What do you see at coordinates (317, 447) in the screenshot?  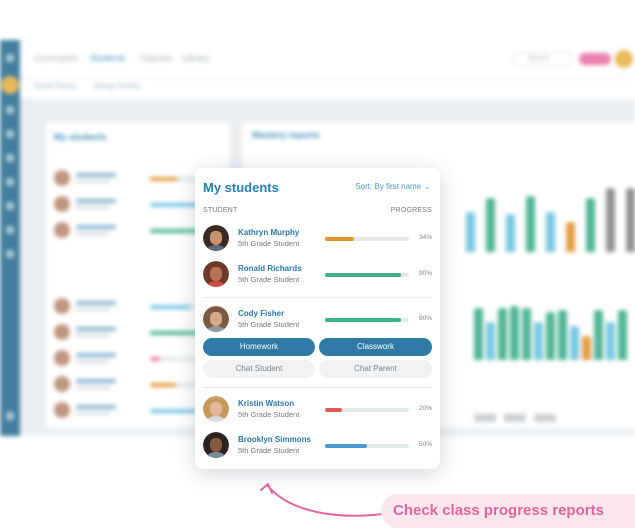 I see `student-row: Brooklyn Simmons 5th Grade Student 50%` at bounding box center [317, 447].